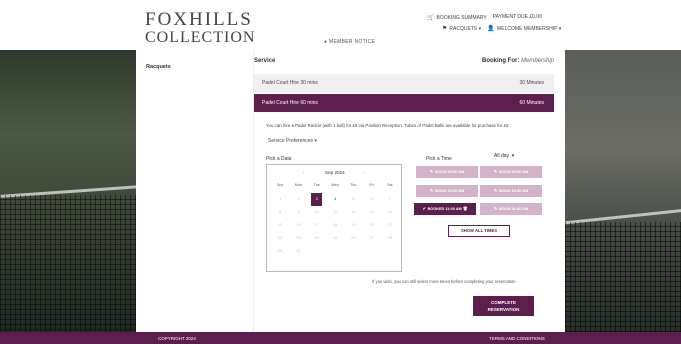 This screenshot has height=344, width=681. Describe the element at coordinates (199, 19) in the screenshot. I see `logo-line-1: FOXHILLS` at that location.